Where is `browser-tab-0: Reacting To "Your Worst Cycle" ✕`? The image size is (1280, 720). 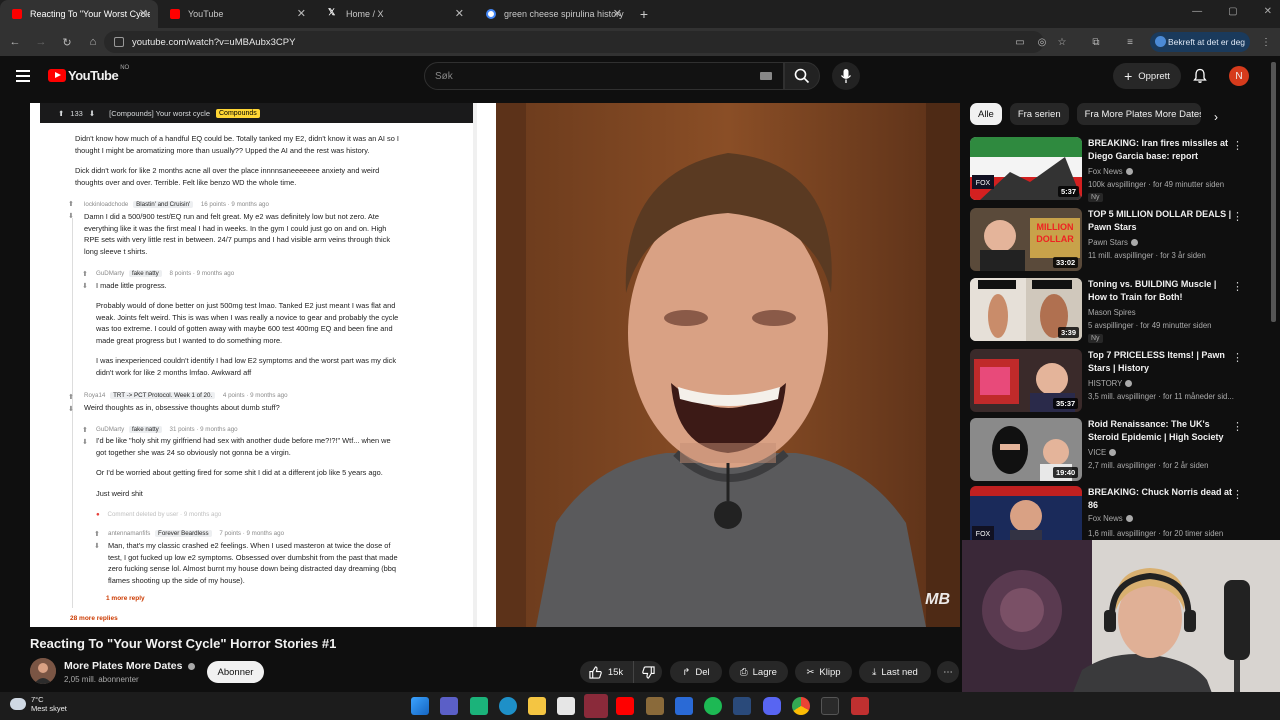 browser-tab-0: Reacting To "Your Worst Cycle" ✕ is located at coordinates (79, 14).